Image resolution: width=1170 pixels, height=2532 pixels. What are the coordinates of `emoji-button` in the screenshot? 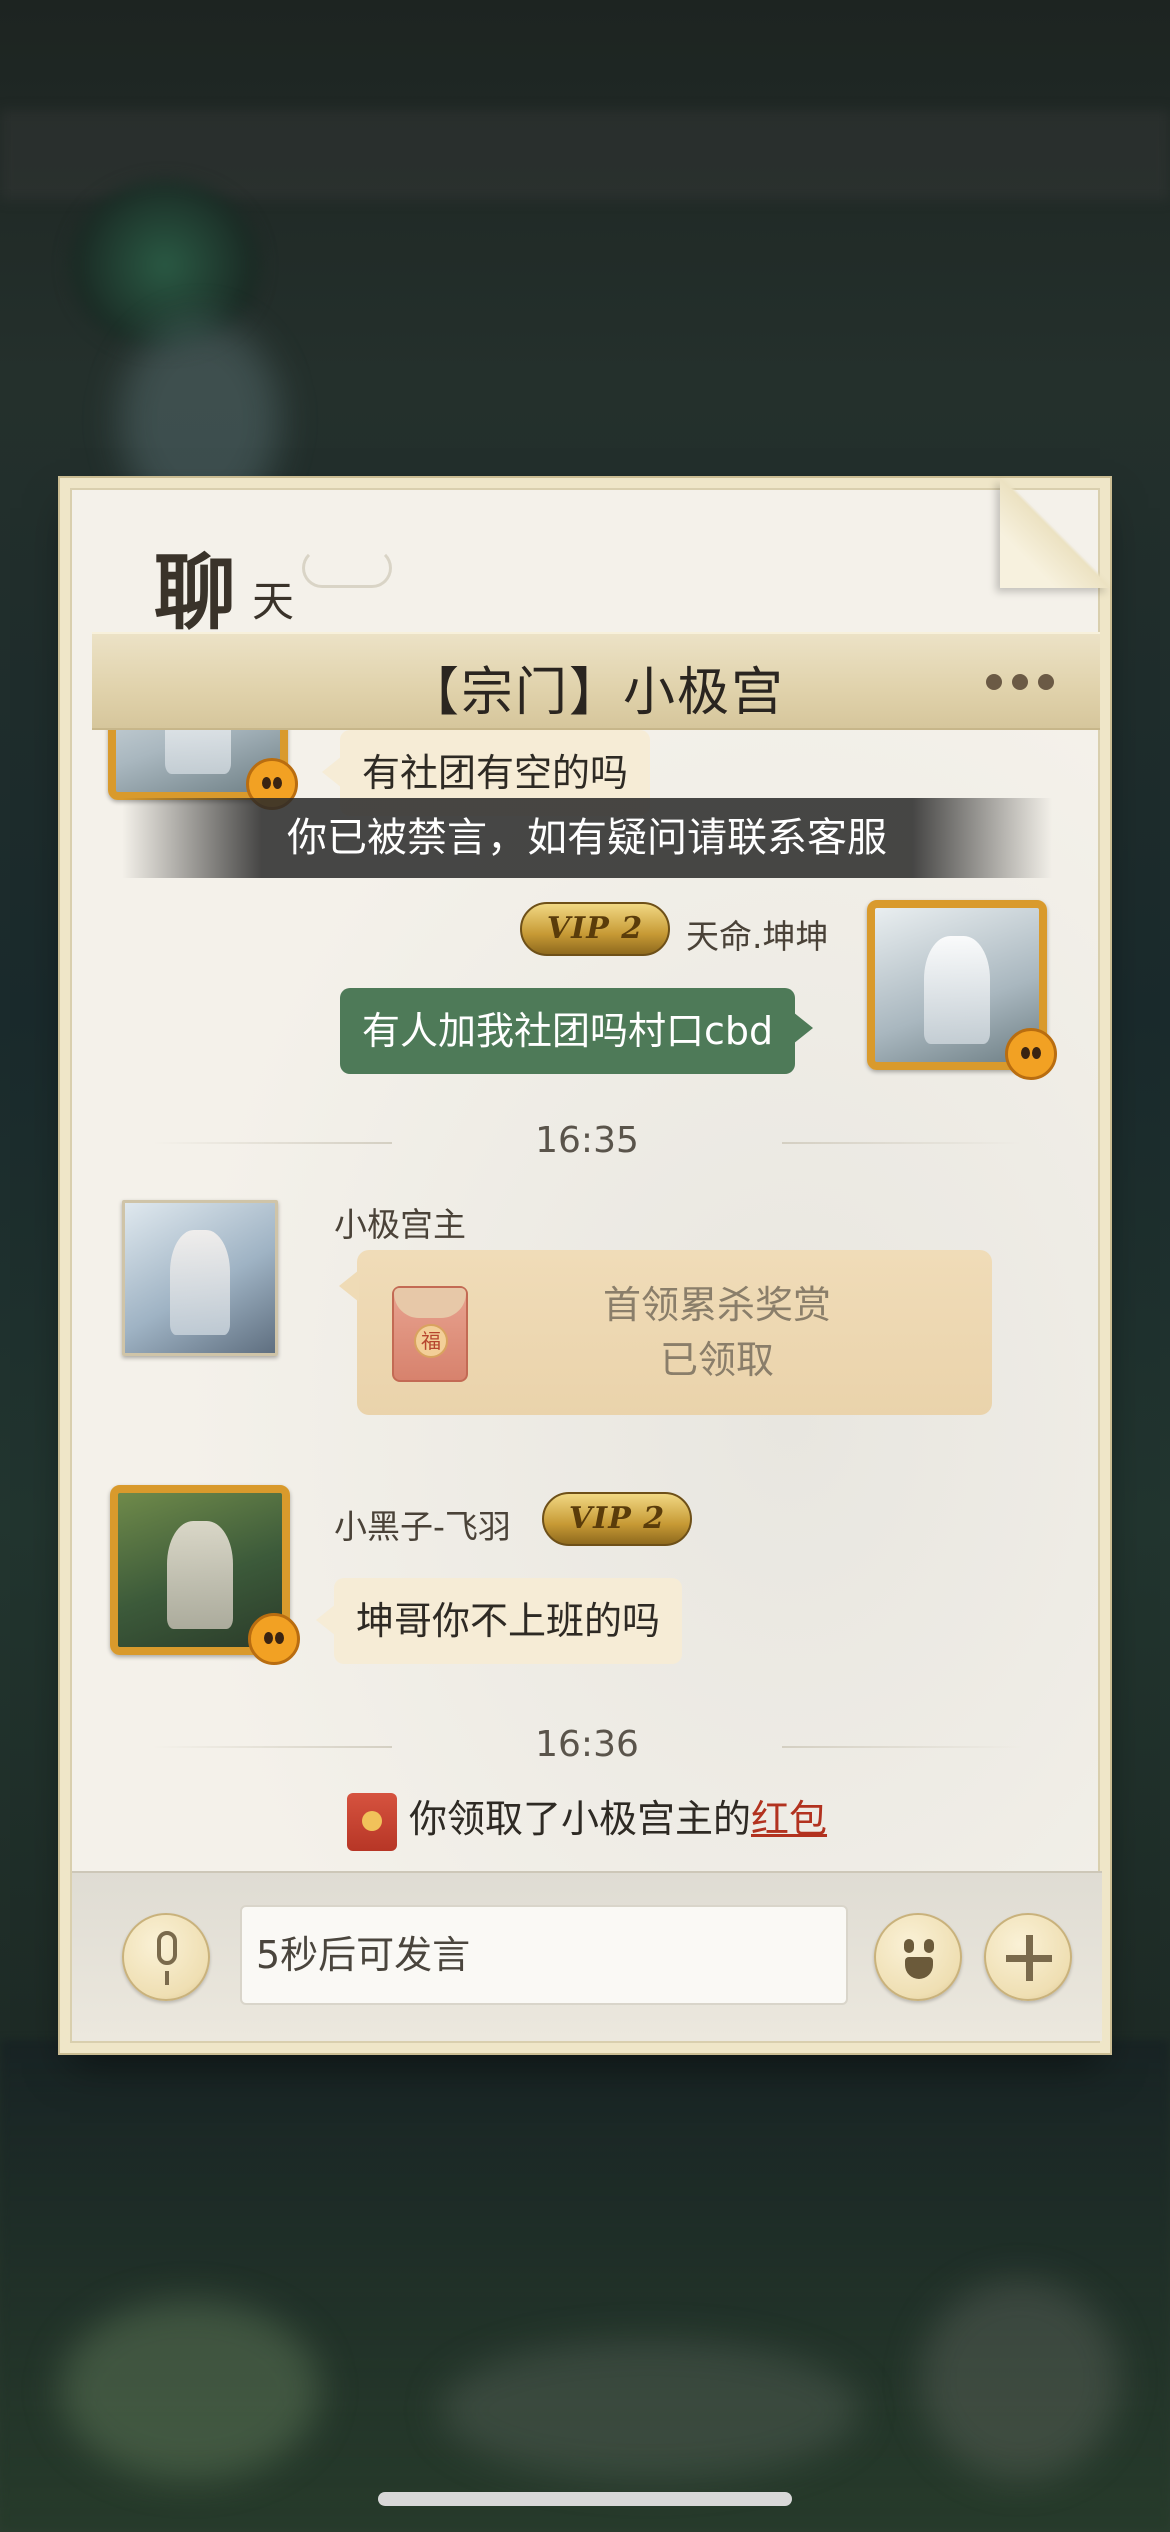 It's located at (918, 1957).